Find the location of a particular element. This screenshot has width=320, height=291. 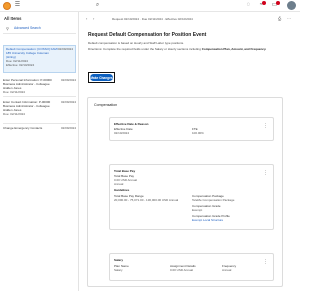

sidebar-title: All Items is located at coordinates (13, 18).